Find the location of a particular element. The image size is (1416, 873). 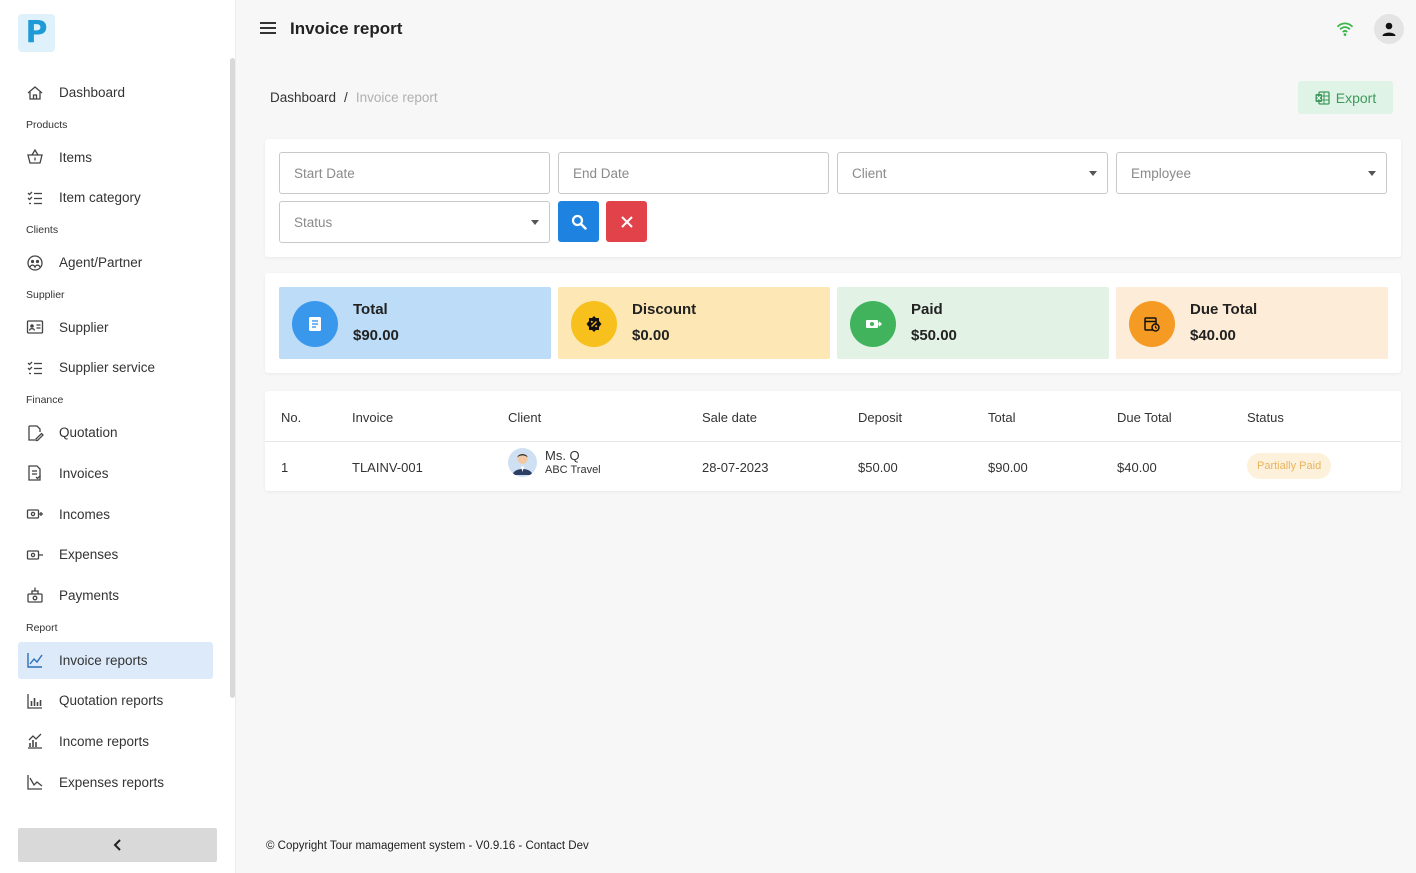

clear-filters-button is located at coordinates (626, 221).